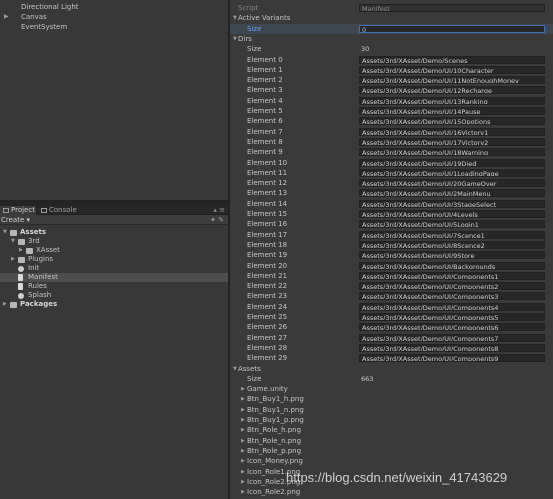  Describe the element at coordinates (391, 461) in the screenshot. I see `asset-item: ▶ Icon_Money.png` at that location.